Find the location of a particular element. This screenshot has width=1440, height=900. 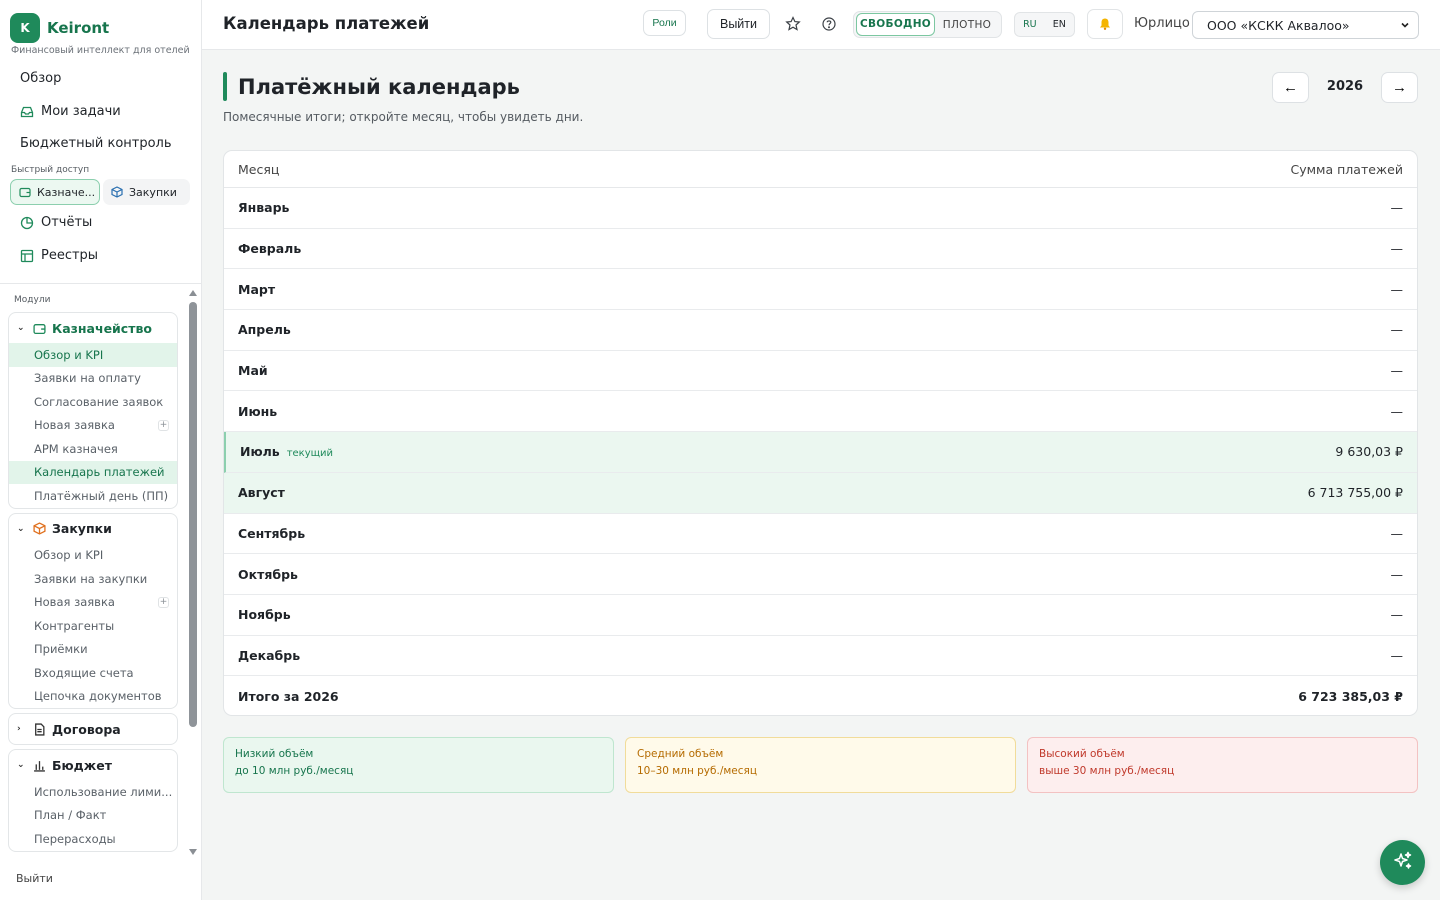

table-row: Декабрь — is located at coordinates (820, 656).